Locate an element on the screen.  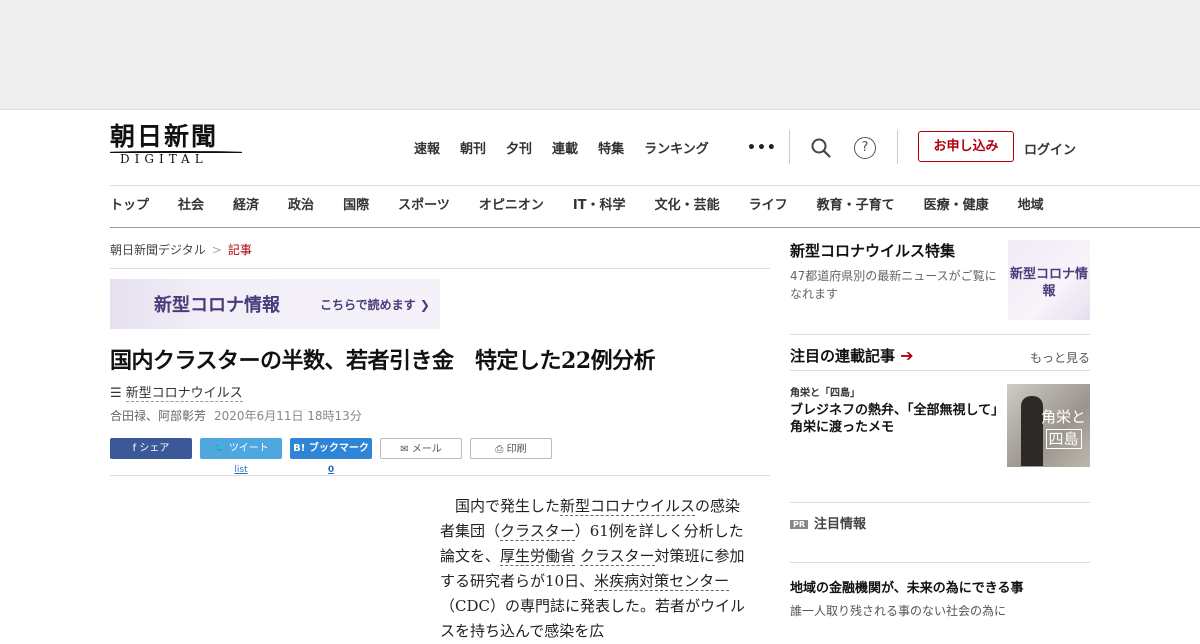
pr-item-description: 誰一人取り残される事のない社会の為に is located at coordinates (898, 611).